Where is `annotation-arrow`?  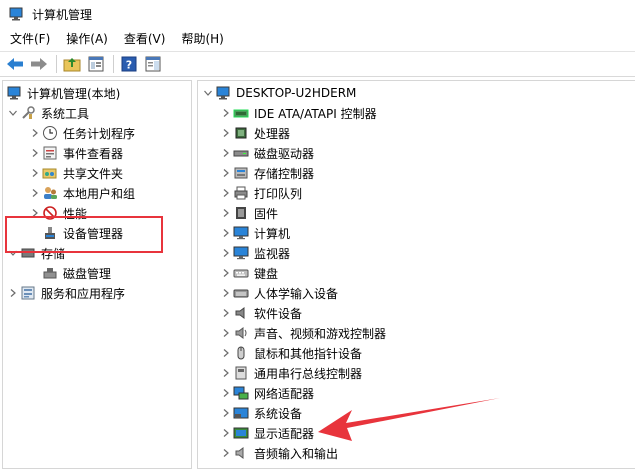
annotation-arrow is located at coordinates (409, 419).